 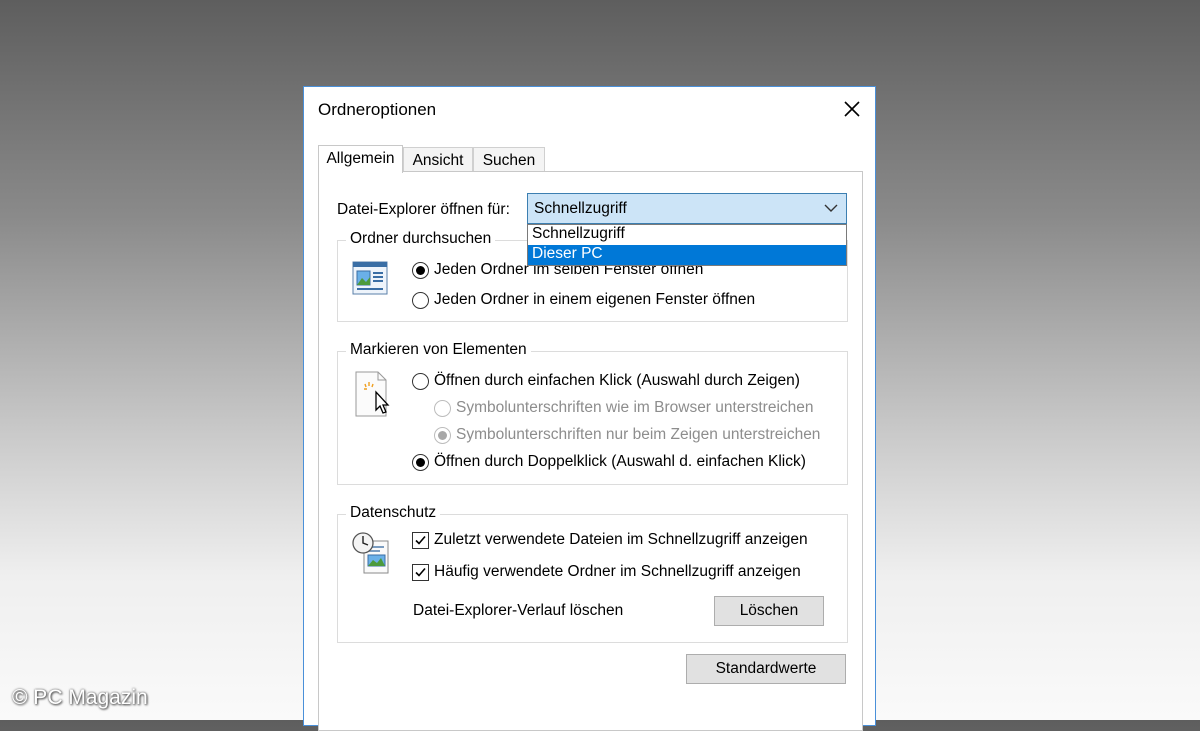 What do you see at coordinates (589, 109) in the screenshot?
I see `title-bar: Ordneroptionen` at bounding box center [589, 109].